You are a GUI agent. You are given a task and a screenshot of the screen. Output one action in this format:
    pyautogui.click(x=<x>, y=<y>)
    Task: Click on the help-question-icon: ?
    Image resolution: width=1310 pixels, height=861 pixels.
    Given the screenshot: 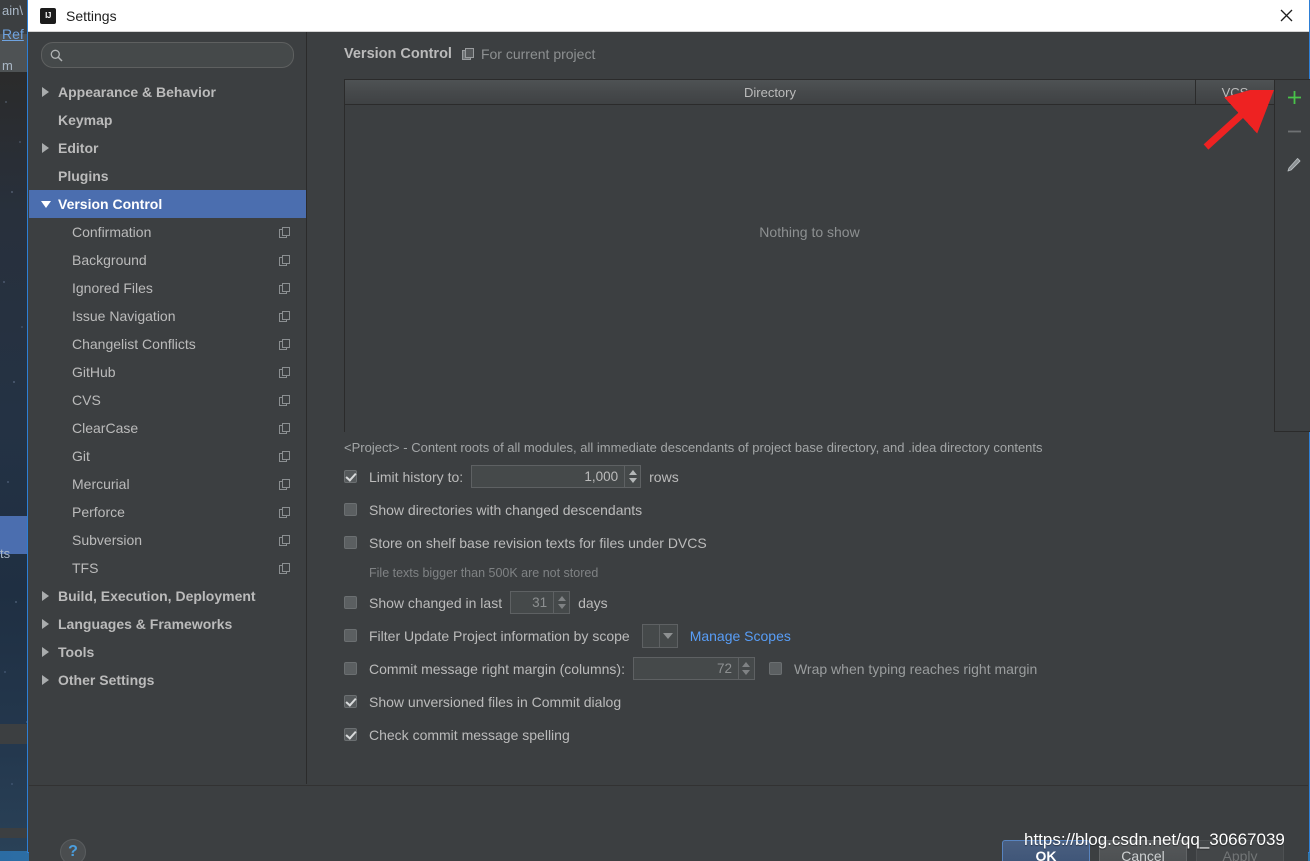 What is the action you would take?
    pyautogui.click(x=73, y=850)
    